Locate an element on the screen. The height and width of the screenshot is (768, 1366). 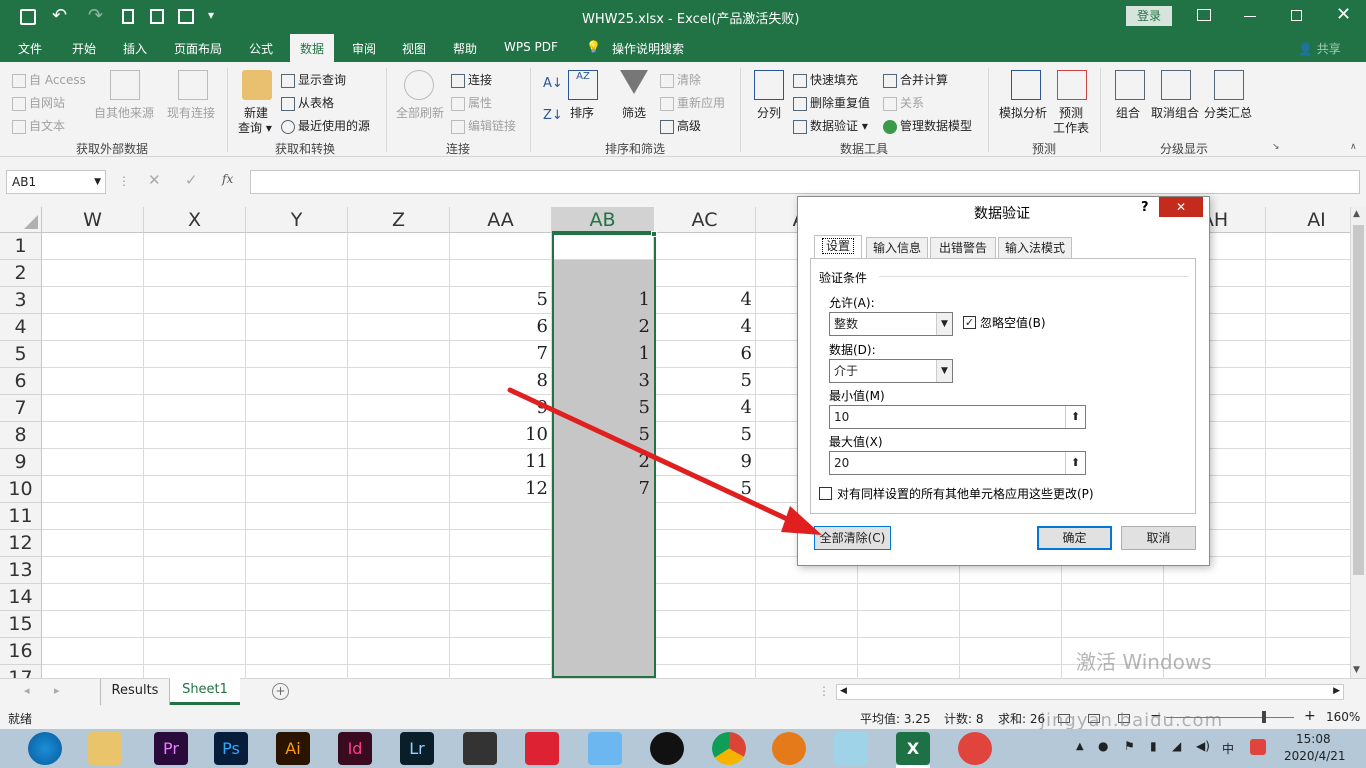
cell-aa9: 11 is located at coordinates (499, 461).